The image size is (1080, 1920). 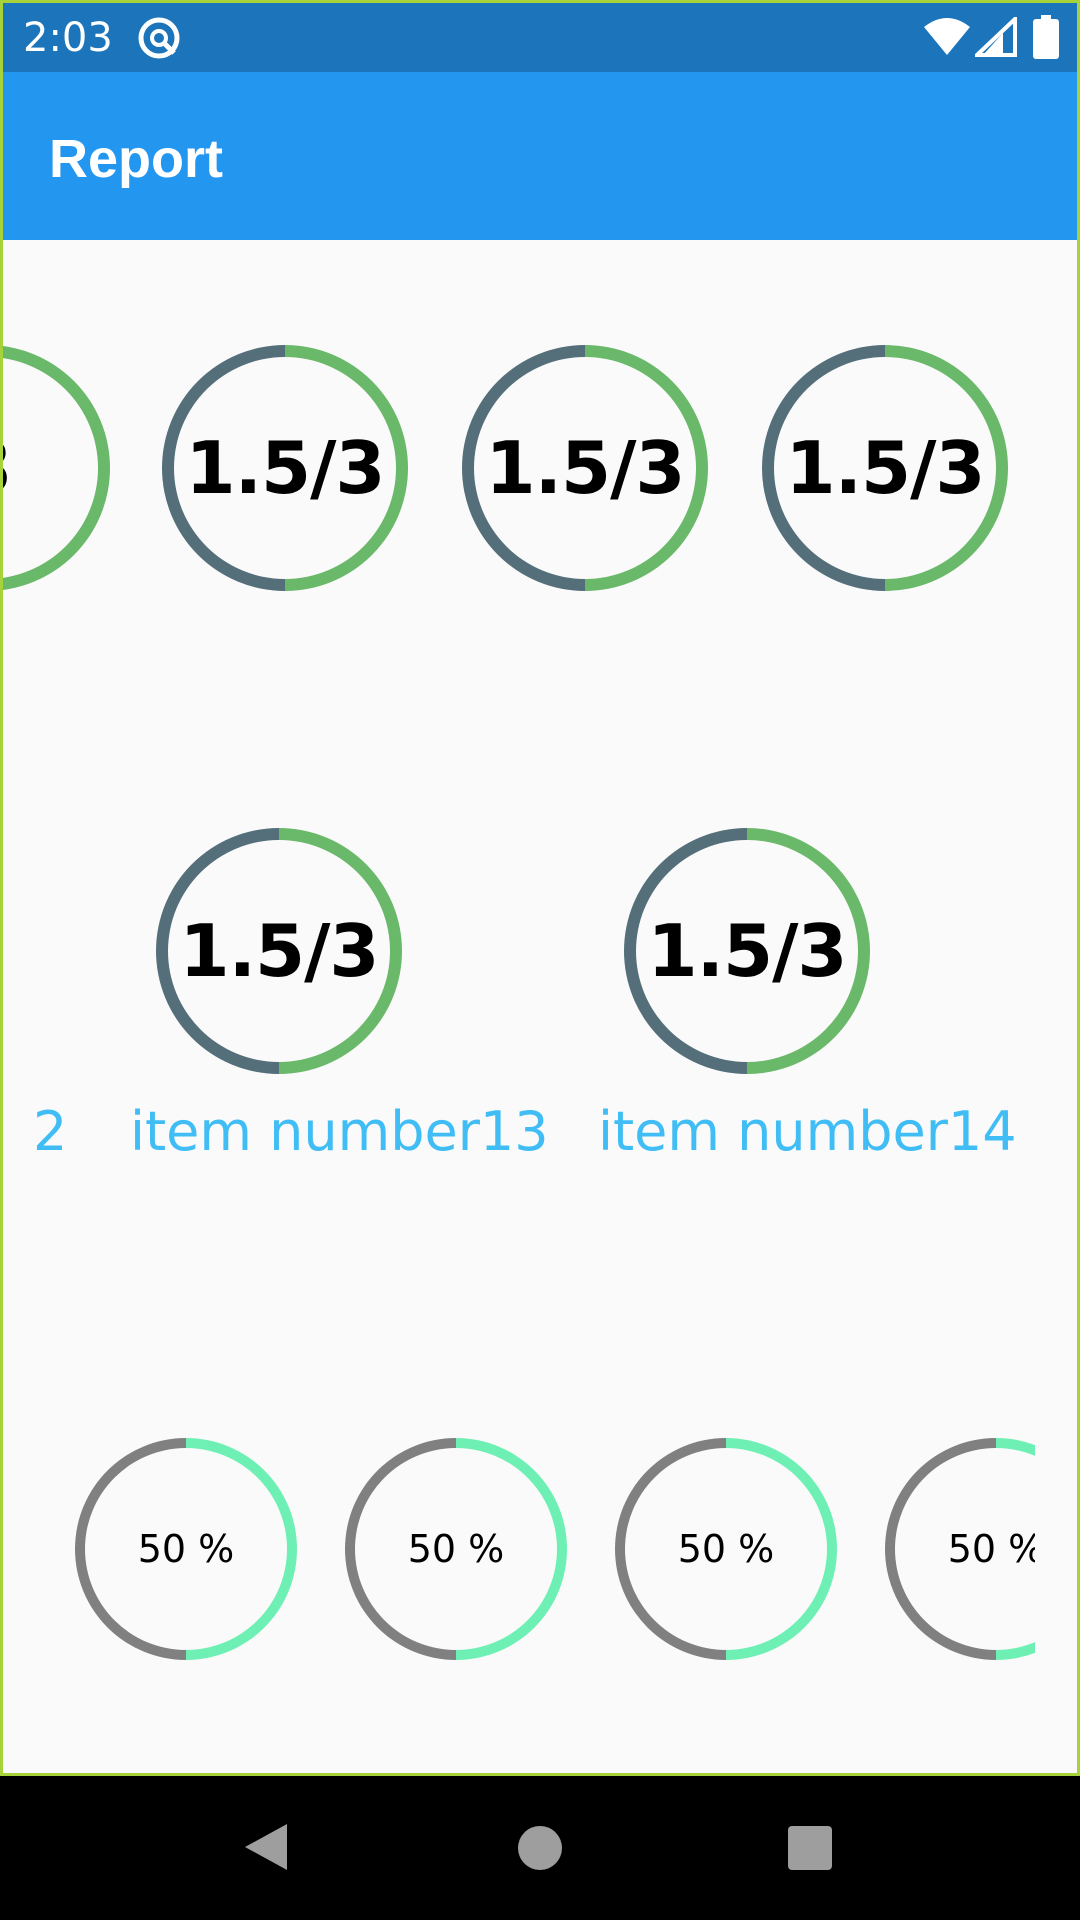 What do you see at coordinates (339, 1131) in the screenshot?
I see `item-label: item number13` at bounding box center [339, 1131].